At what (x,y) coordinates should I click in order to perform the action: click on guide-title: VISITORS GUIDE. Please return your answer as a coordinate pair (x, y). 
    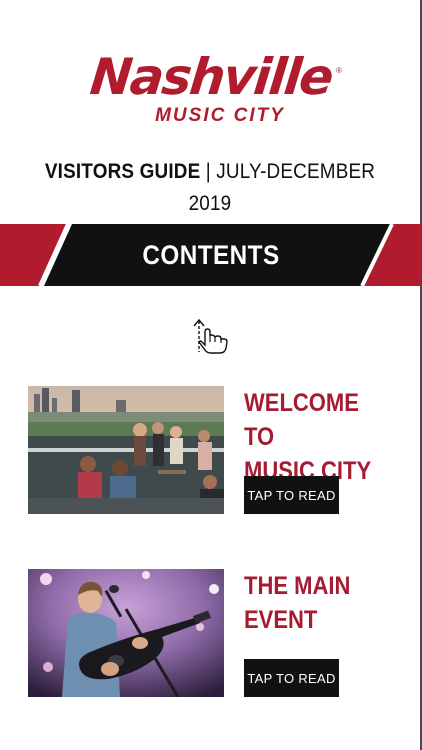
    Looking at the image, I should click on (122, 171).